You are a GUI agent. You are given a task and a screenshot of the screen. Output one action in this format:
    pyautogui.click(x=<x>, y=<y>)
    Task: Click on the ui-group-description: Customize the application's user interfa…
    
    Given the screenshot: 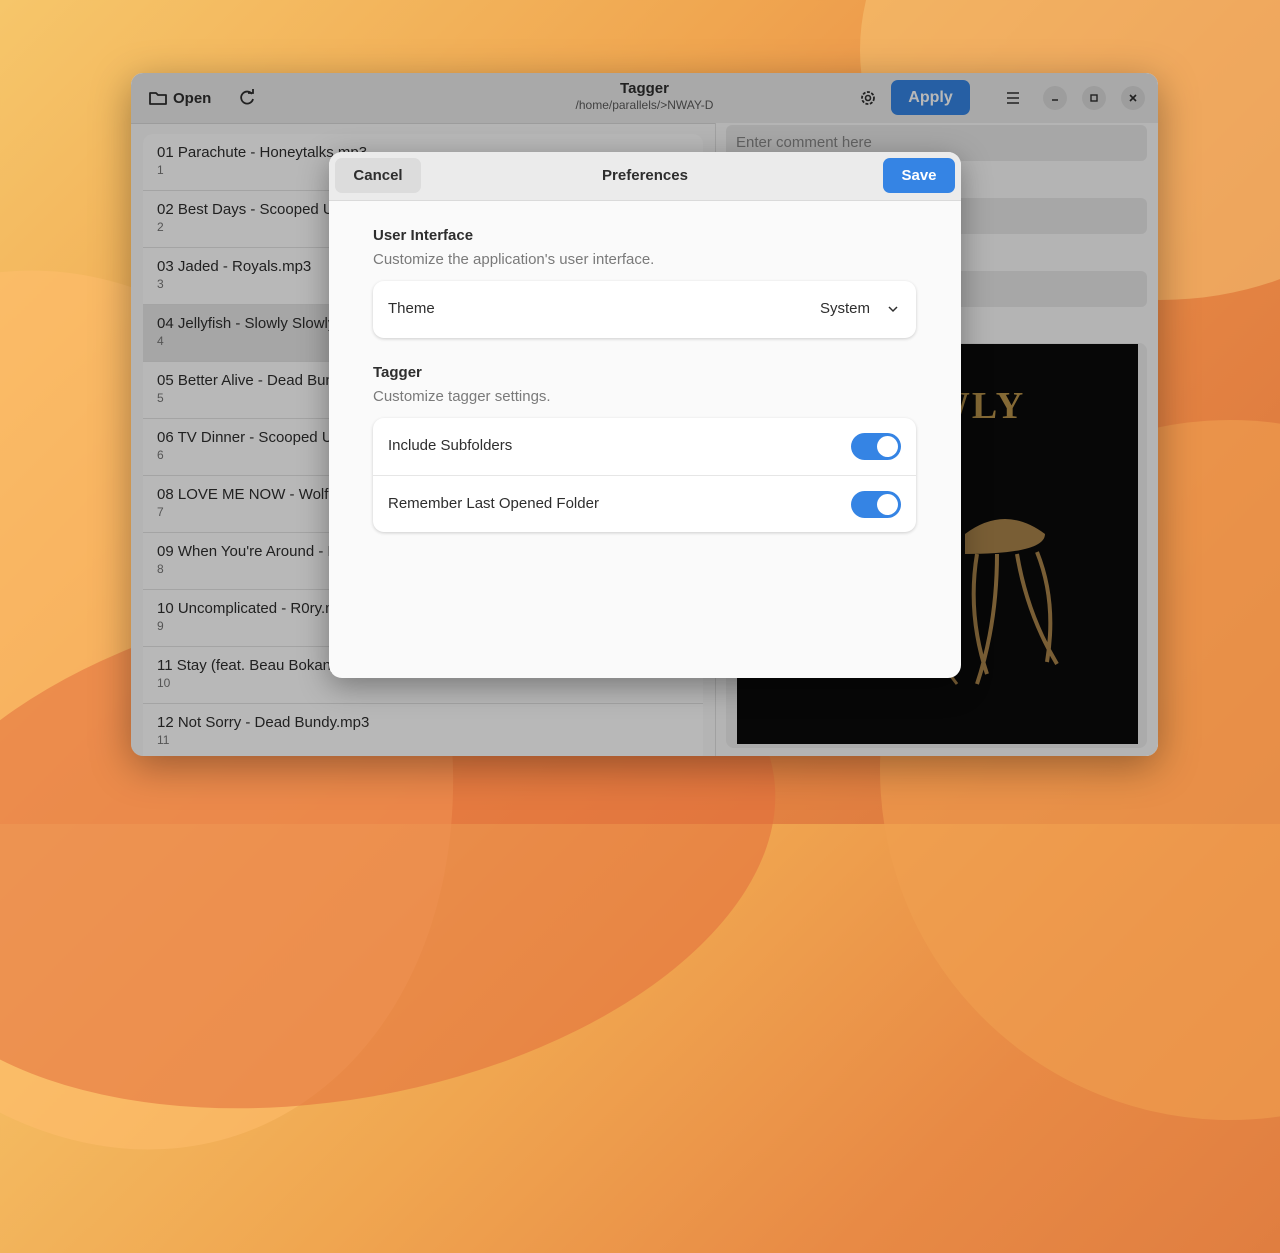 What is the action you would take?
    pyautogui.click(x=514, y=259)
    